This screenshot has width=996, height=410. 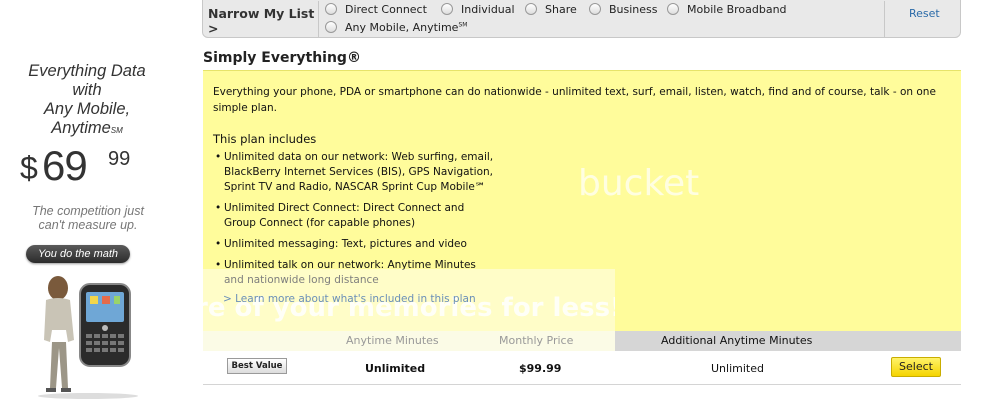 I want to click on filter-option-individual: Individual, so click(x=478, y=9).